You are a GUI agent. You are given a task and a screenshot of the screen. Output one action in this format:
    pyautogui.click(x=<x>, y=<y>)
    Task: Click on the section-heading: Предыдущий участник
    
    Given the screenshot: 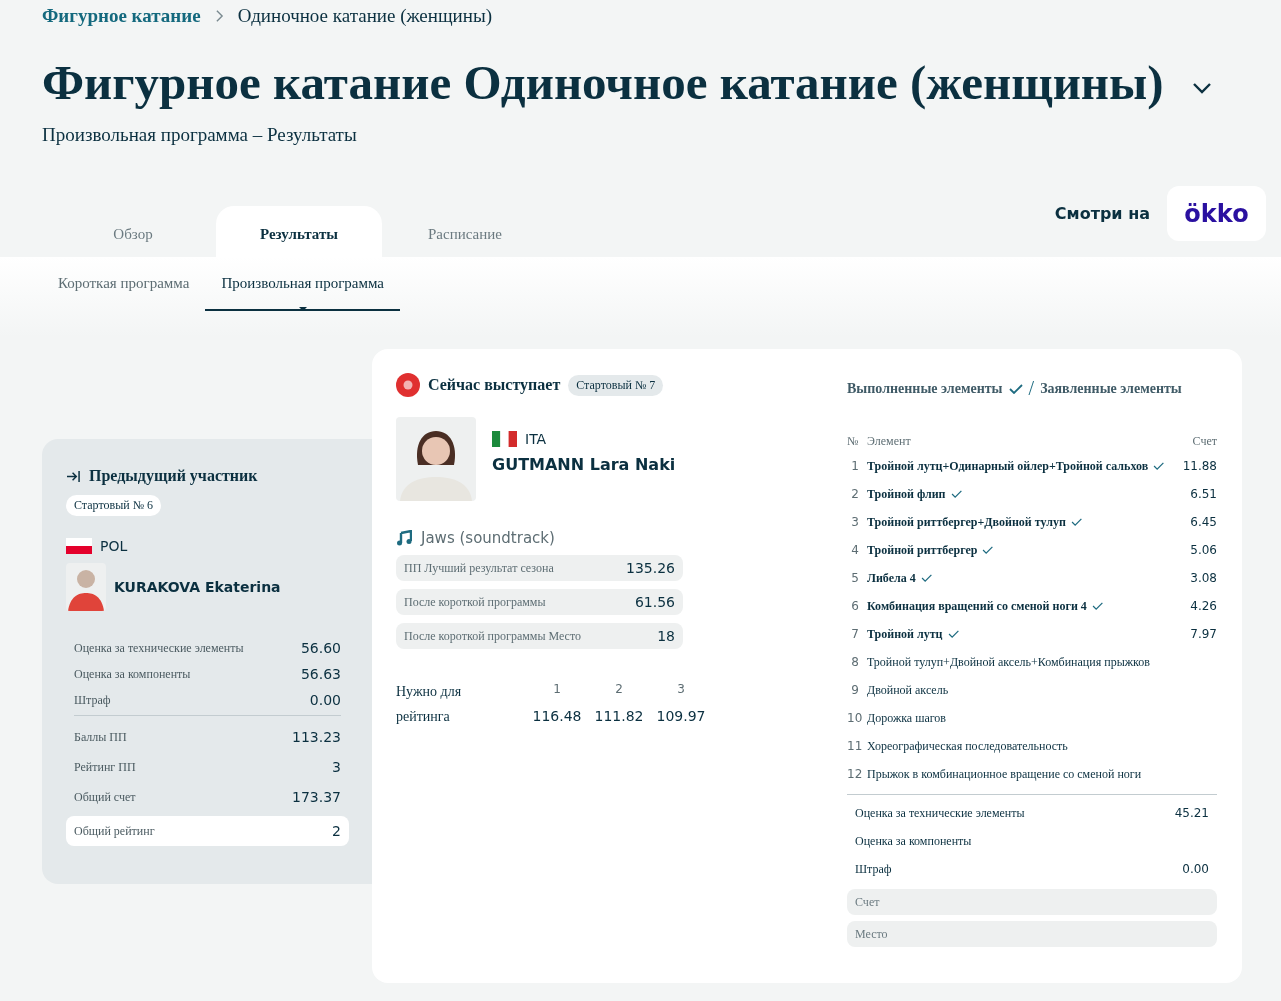 What is the action you would take?
    pyautogui.click(x=173, y=476)
    